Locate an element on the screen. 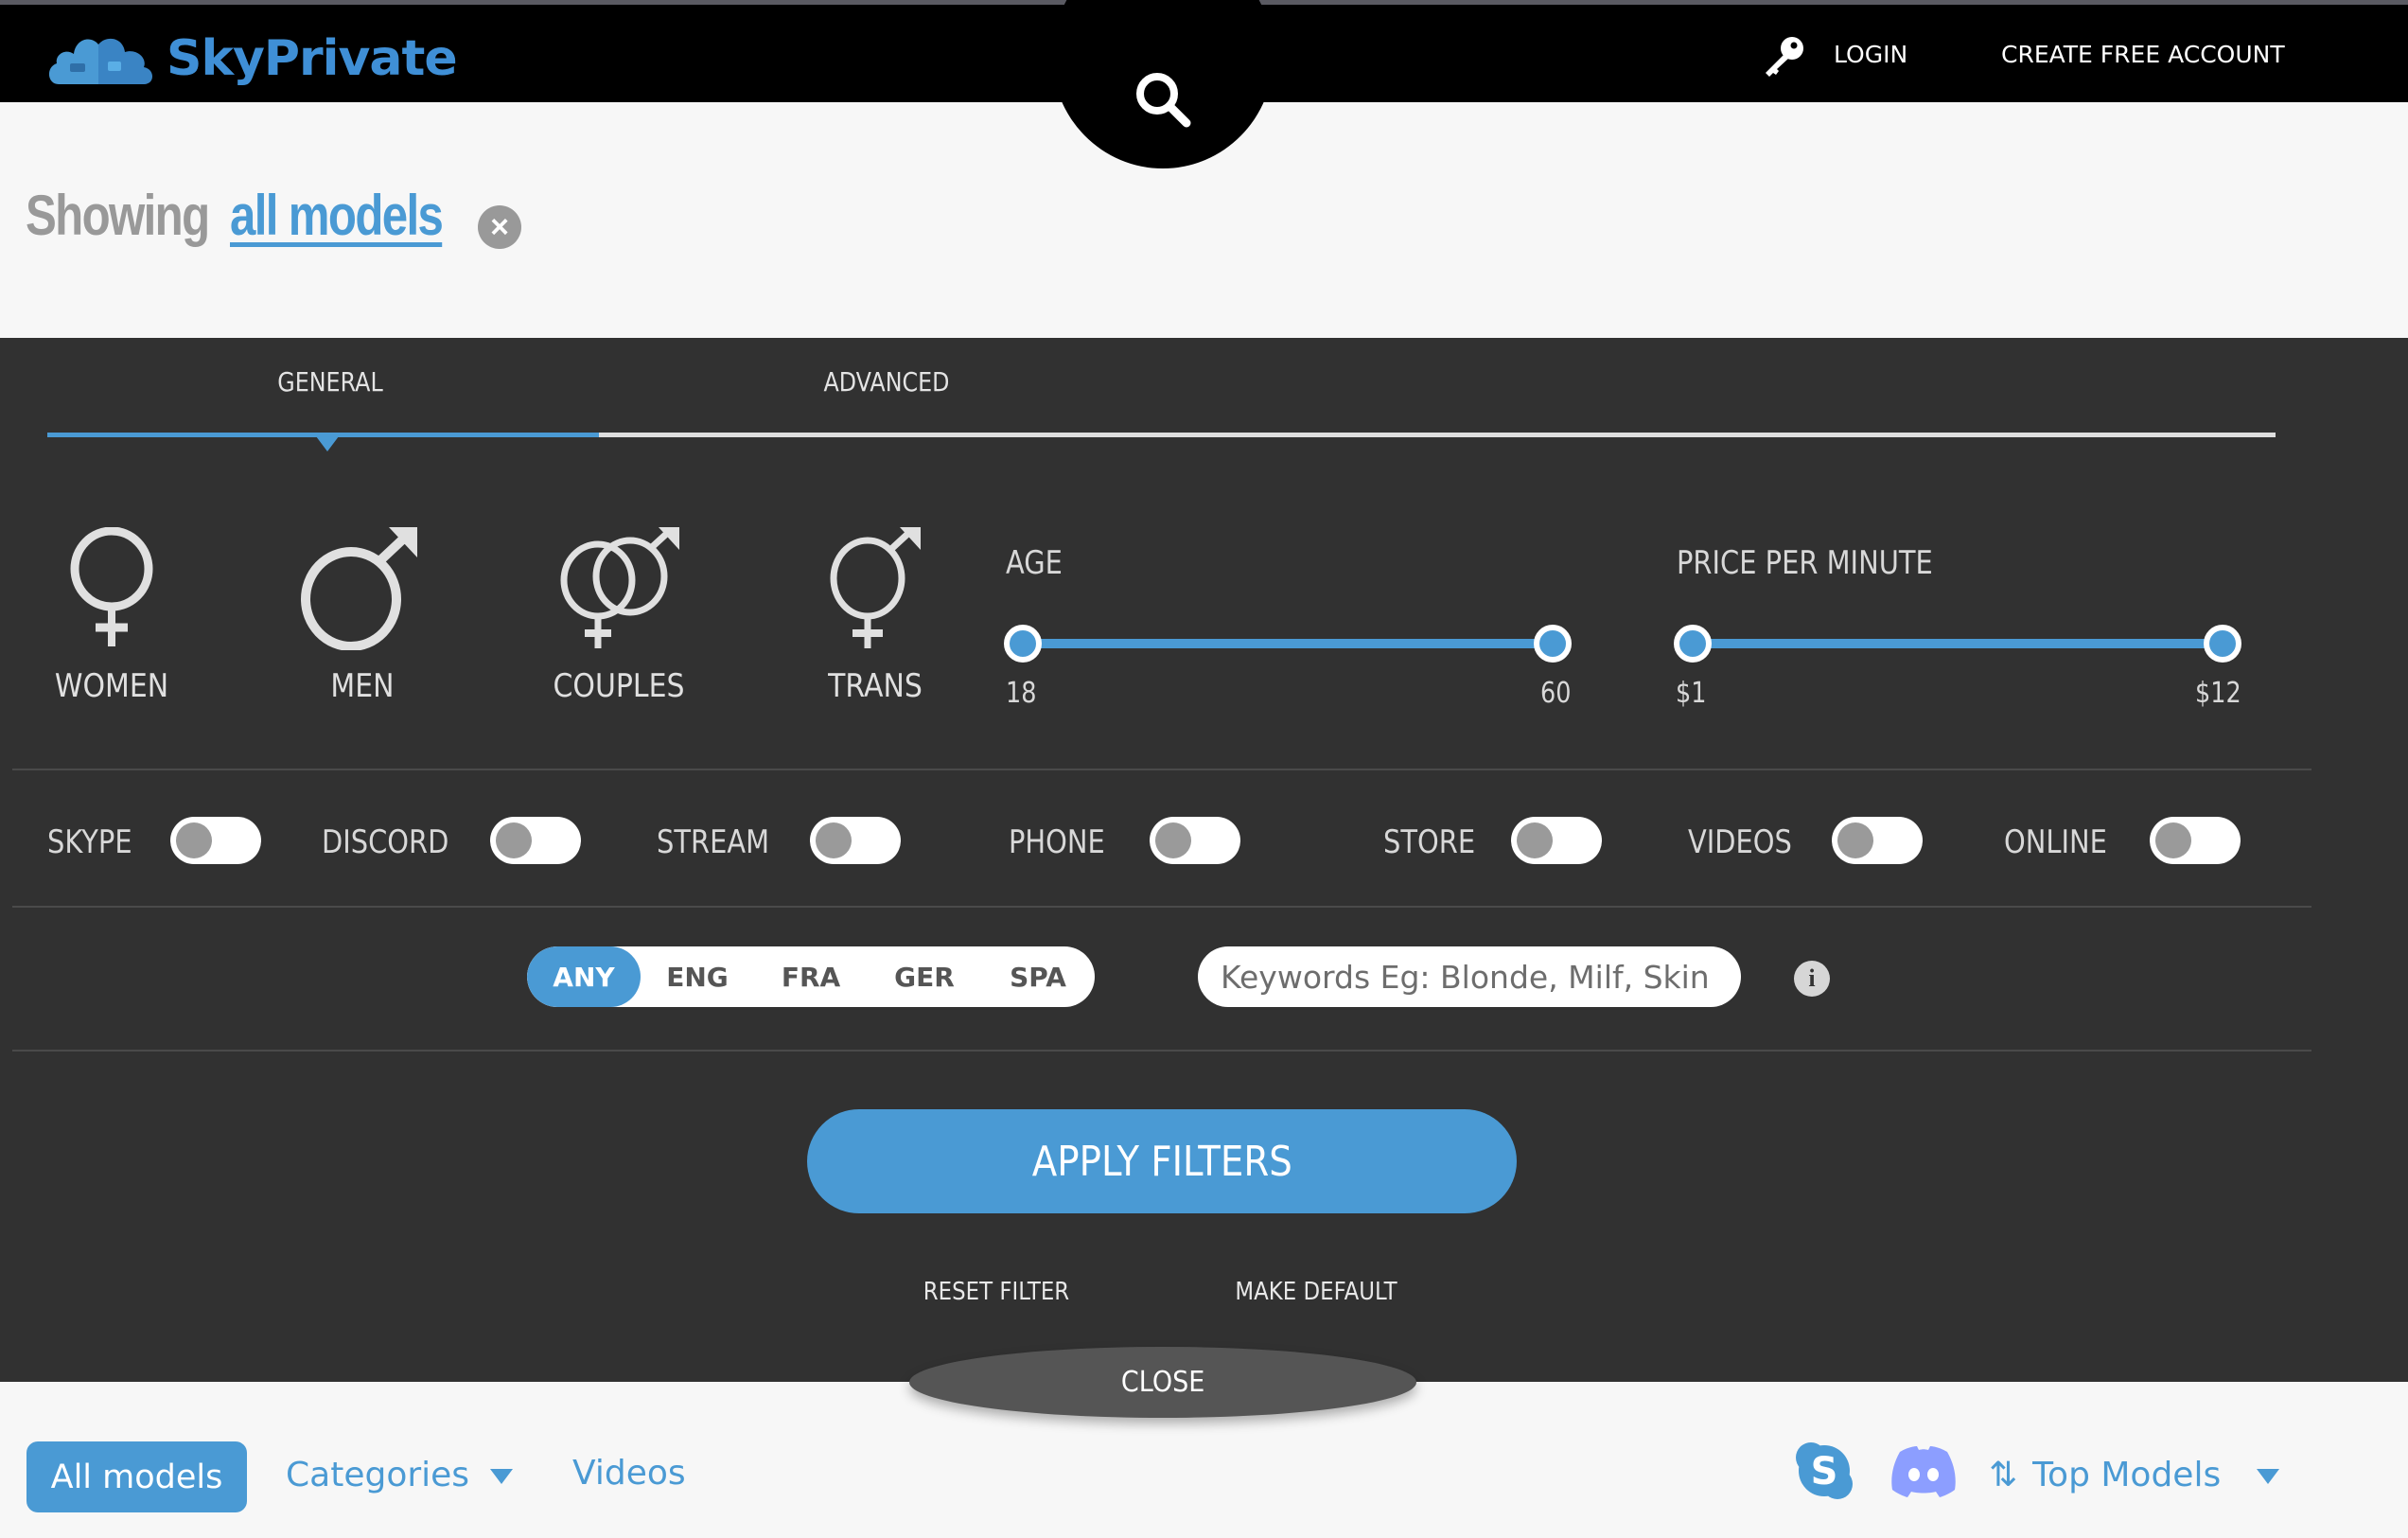 Image resolution: width=2408 pixels, height=1538 pixels. toggle-online is located at coordinates (2195, 841).